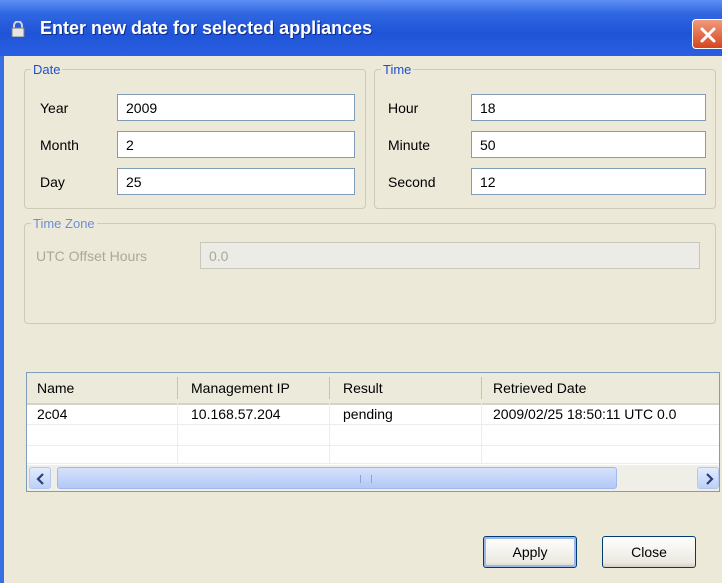 The width and height of the screenshot is (722, 583). What do you see at coordinates (236, 414) in the screenshot?
I see `cell-management-ip: 10.168.57.204` at bounding box center [236, 414].